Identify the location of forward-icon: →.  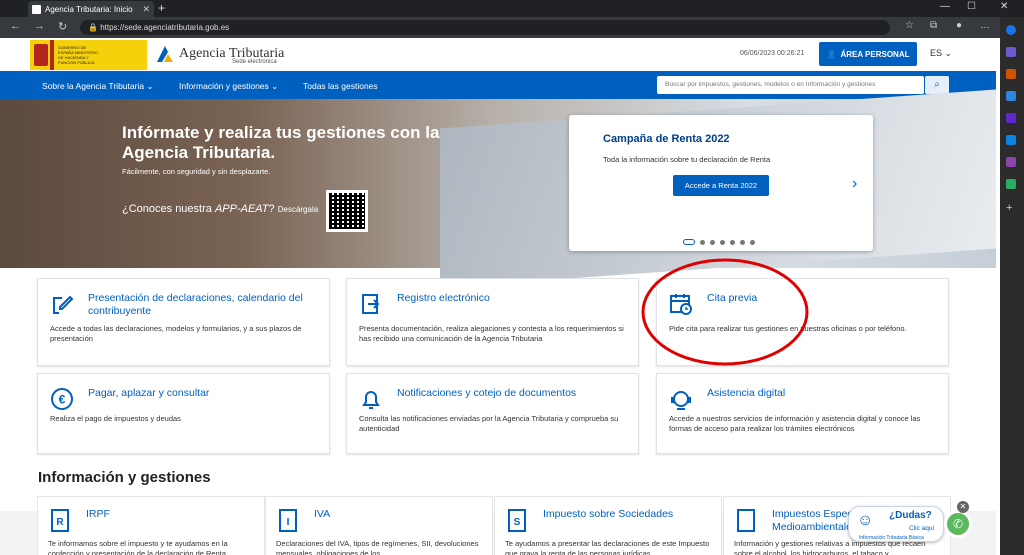
(39, 26).